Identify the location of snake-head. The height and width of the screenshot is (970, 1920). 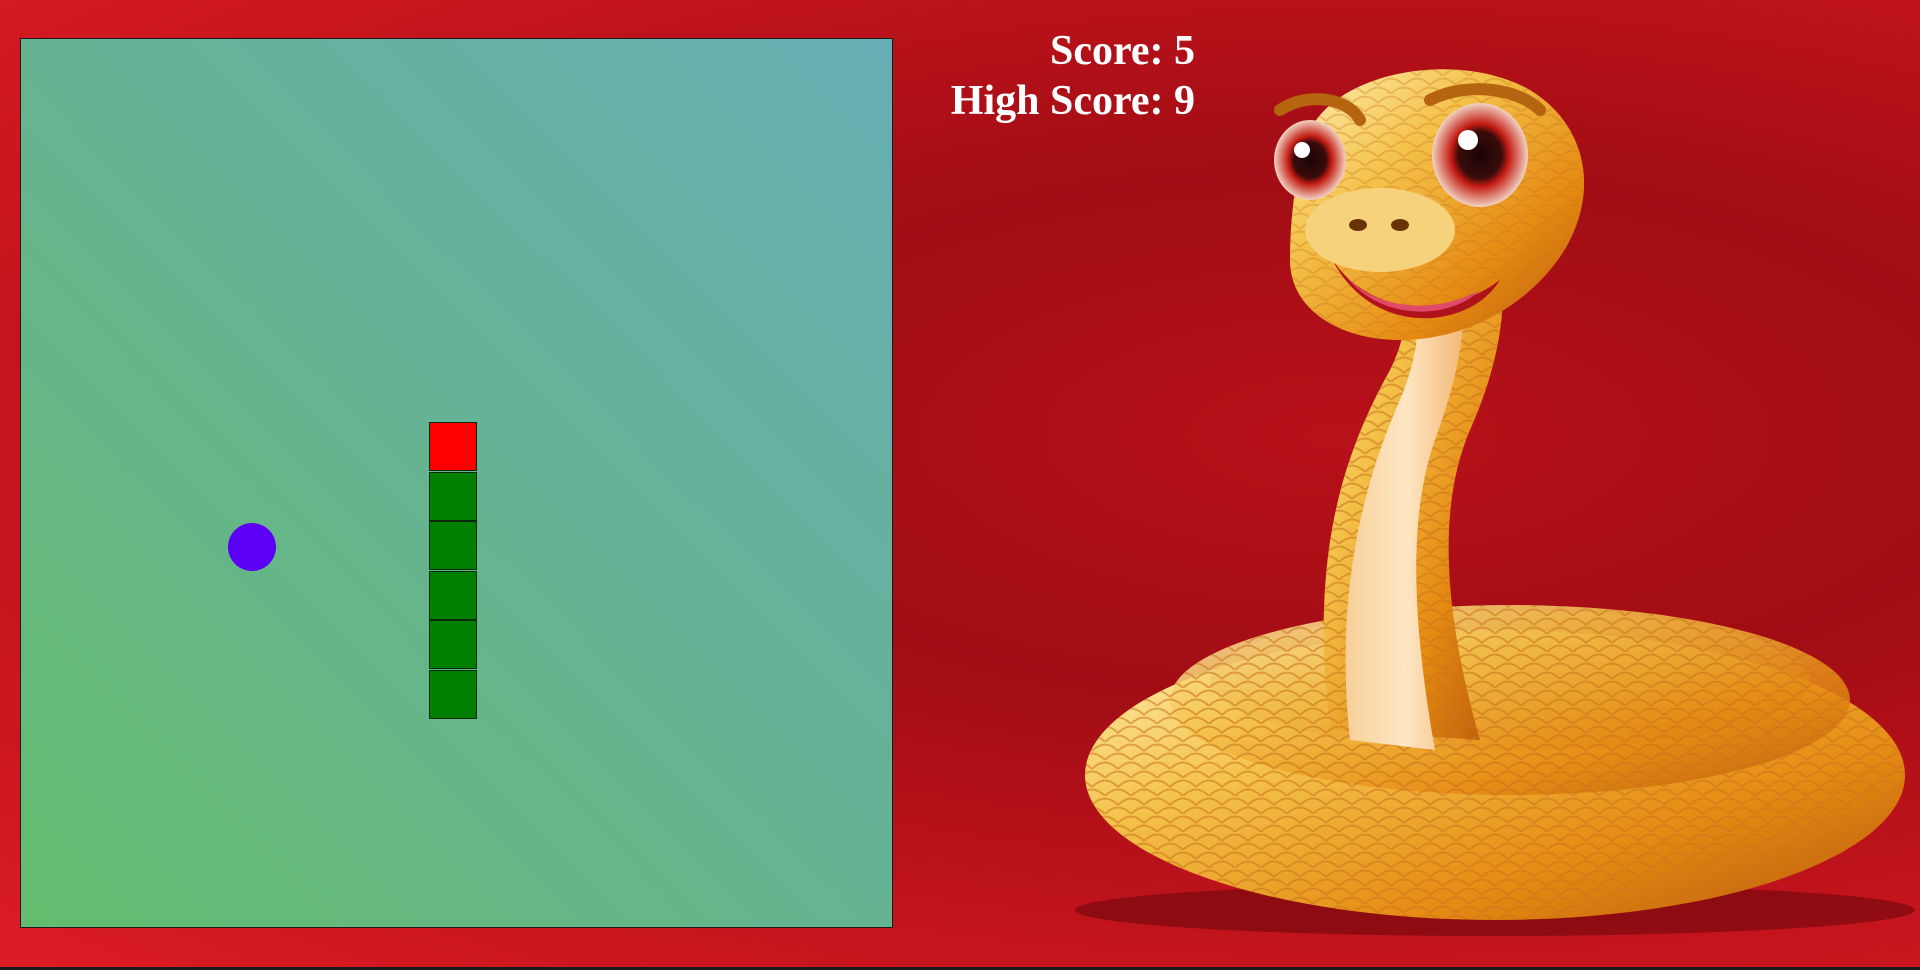
(453, 446).